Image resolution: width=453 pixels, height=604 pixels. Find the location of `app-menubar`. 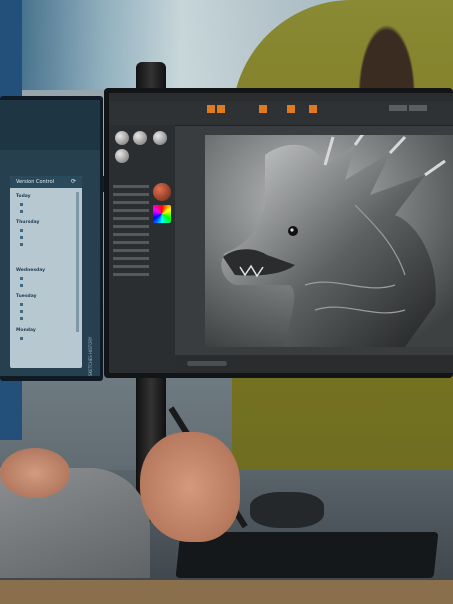

app-menubar is located at coordinates (281, 97).